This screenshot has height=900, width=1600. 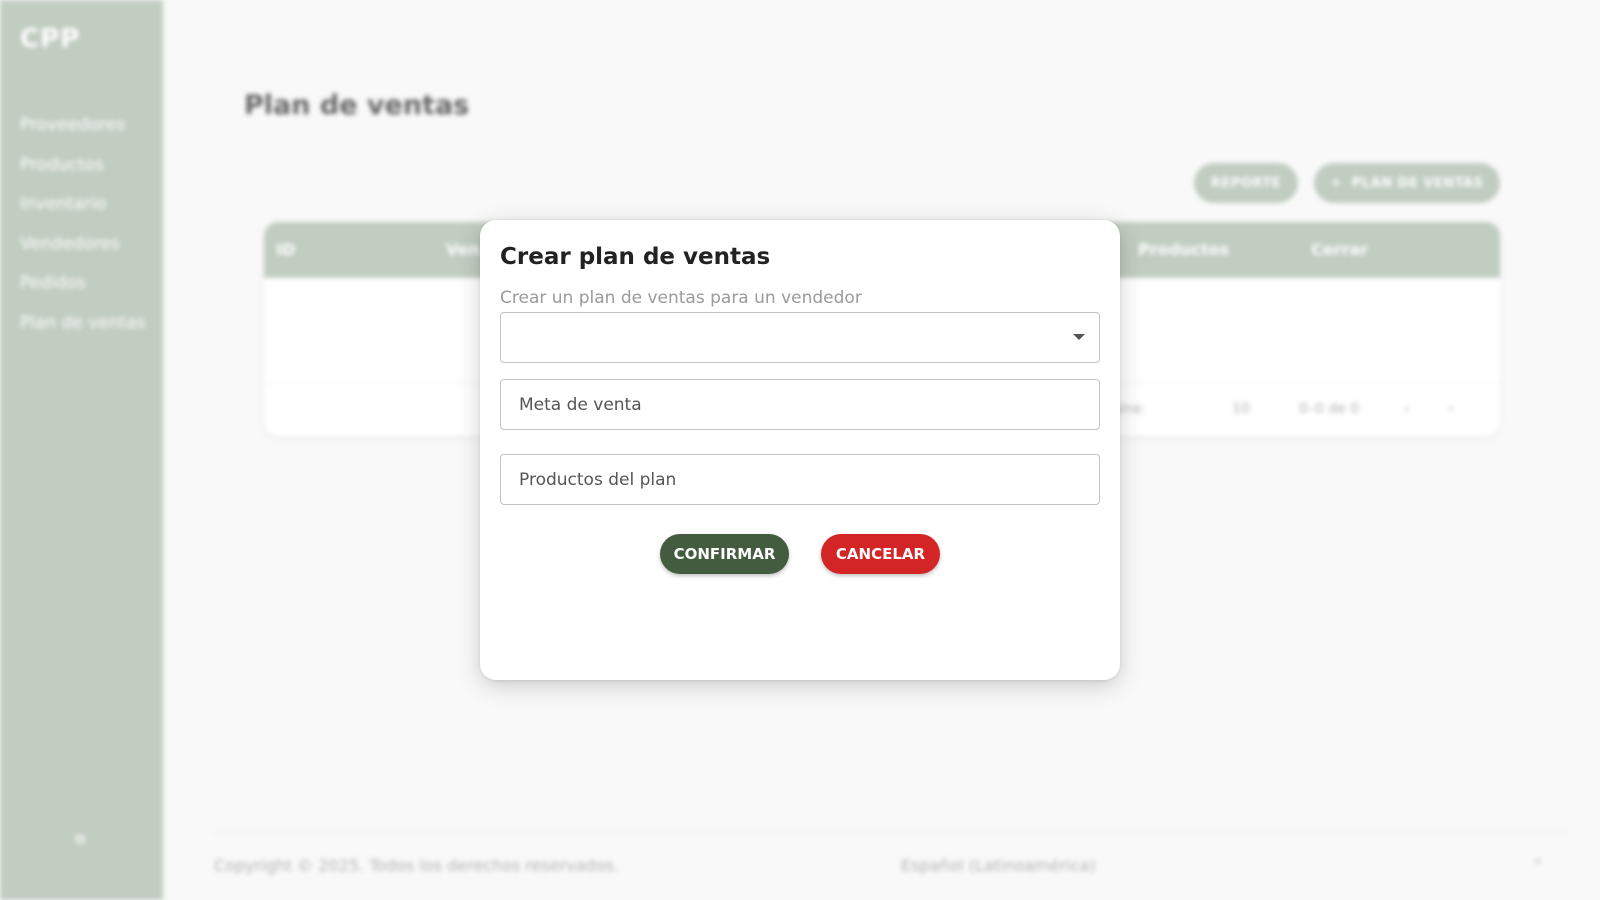 What do you see at coordinates (800, 479) in the screenshot?
I see `plan-products-input` at bounding box center [800, 479].